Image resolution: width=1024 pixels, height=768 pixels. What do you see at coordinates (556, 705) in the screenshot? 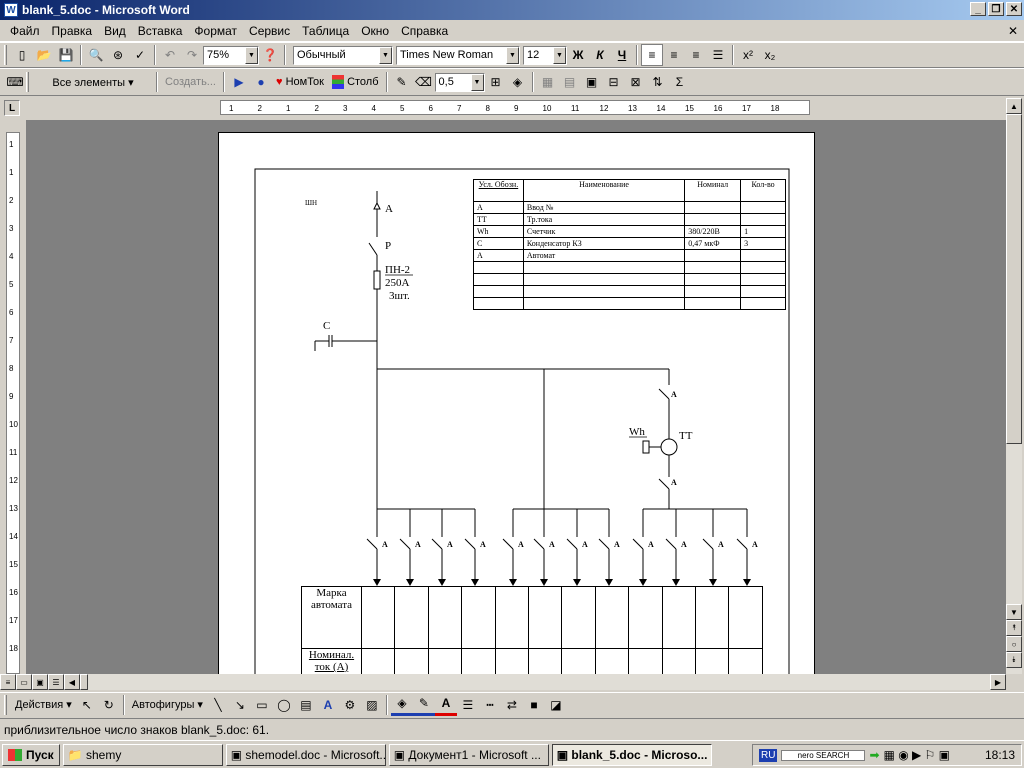
I see `3d-icon: ◪` at bounding box center [556, 705].